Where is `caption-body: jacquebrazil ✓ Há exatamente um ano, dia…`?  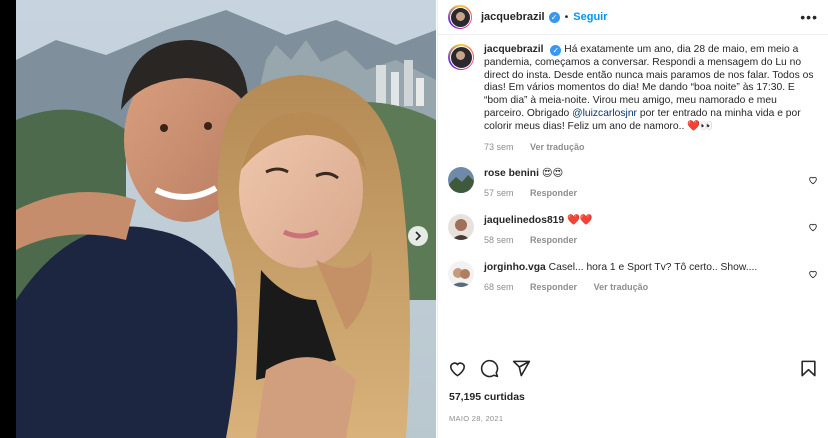 caption-body: jacquebrazil ✓ Há exatamente um ano, dia… is located at coordinates (649, 98).